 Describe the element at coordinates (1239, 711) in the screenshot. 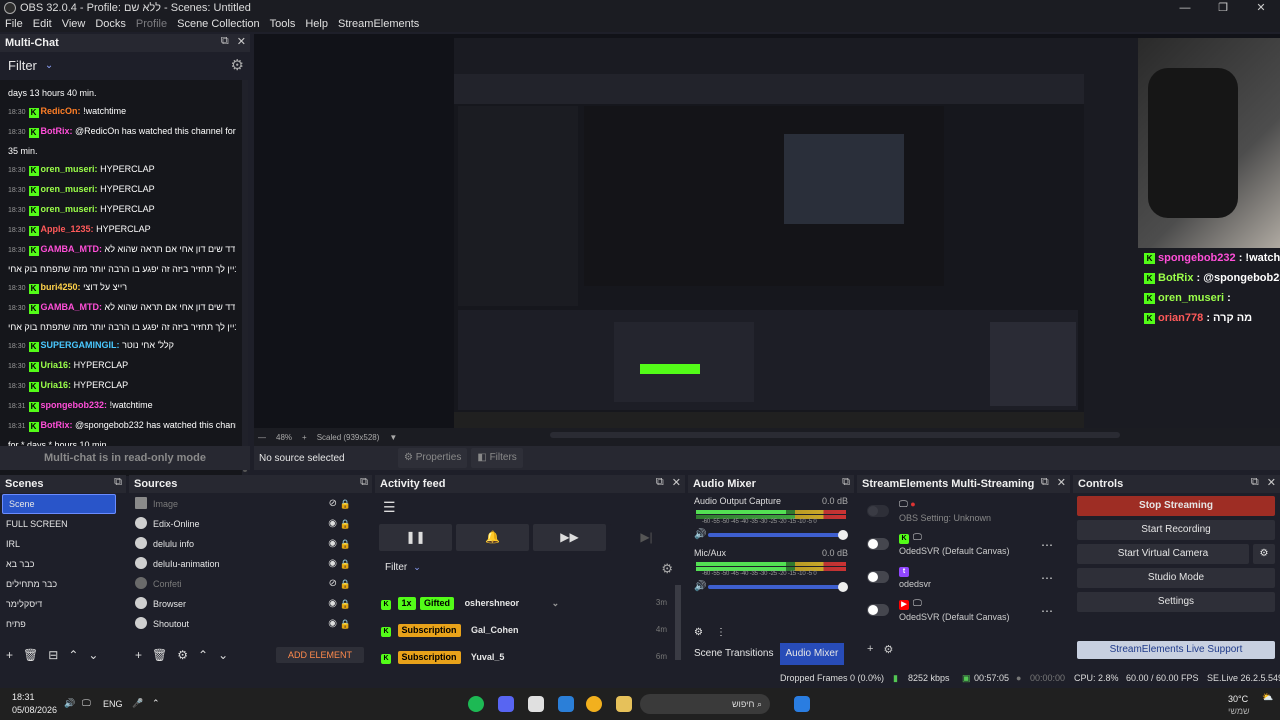

I see `weather-desc: שמשי` at that location.